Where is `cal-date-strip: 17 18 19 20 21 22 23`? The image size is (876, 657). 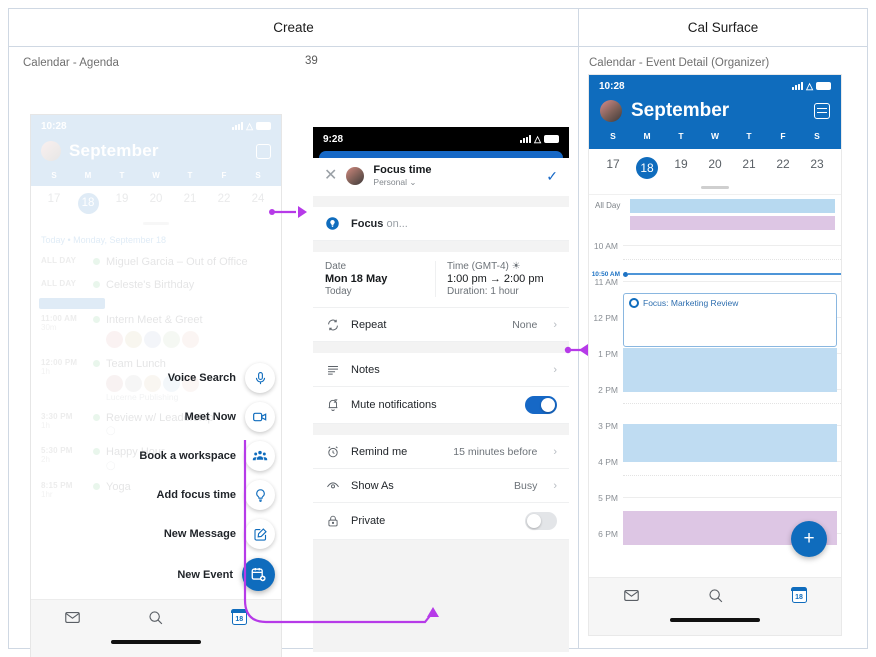
cal-date-strip: 17 18 19 20 21 22 23 is located at coordinates (715, 165).